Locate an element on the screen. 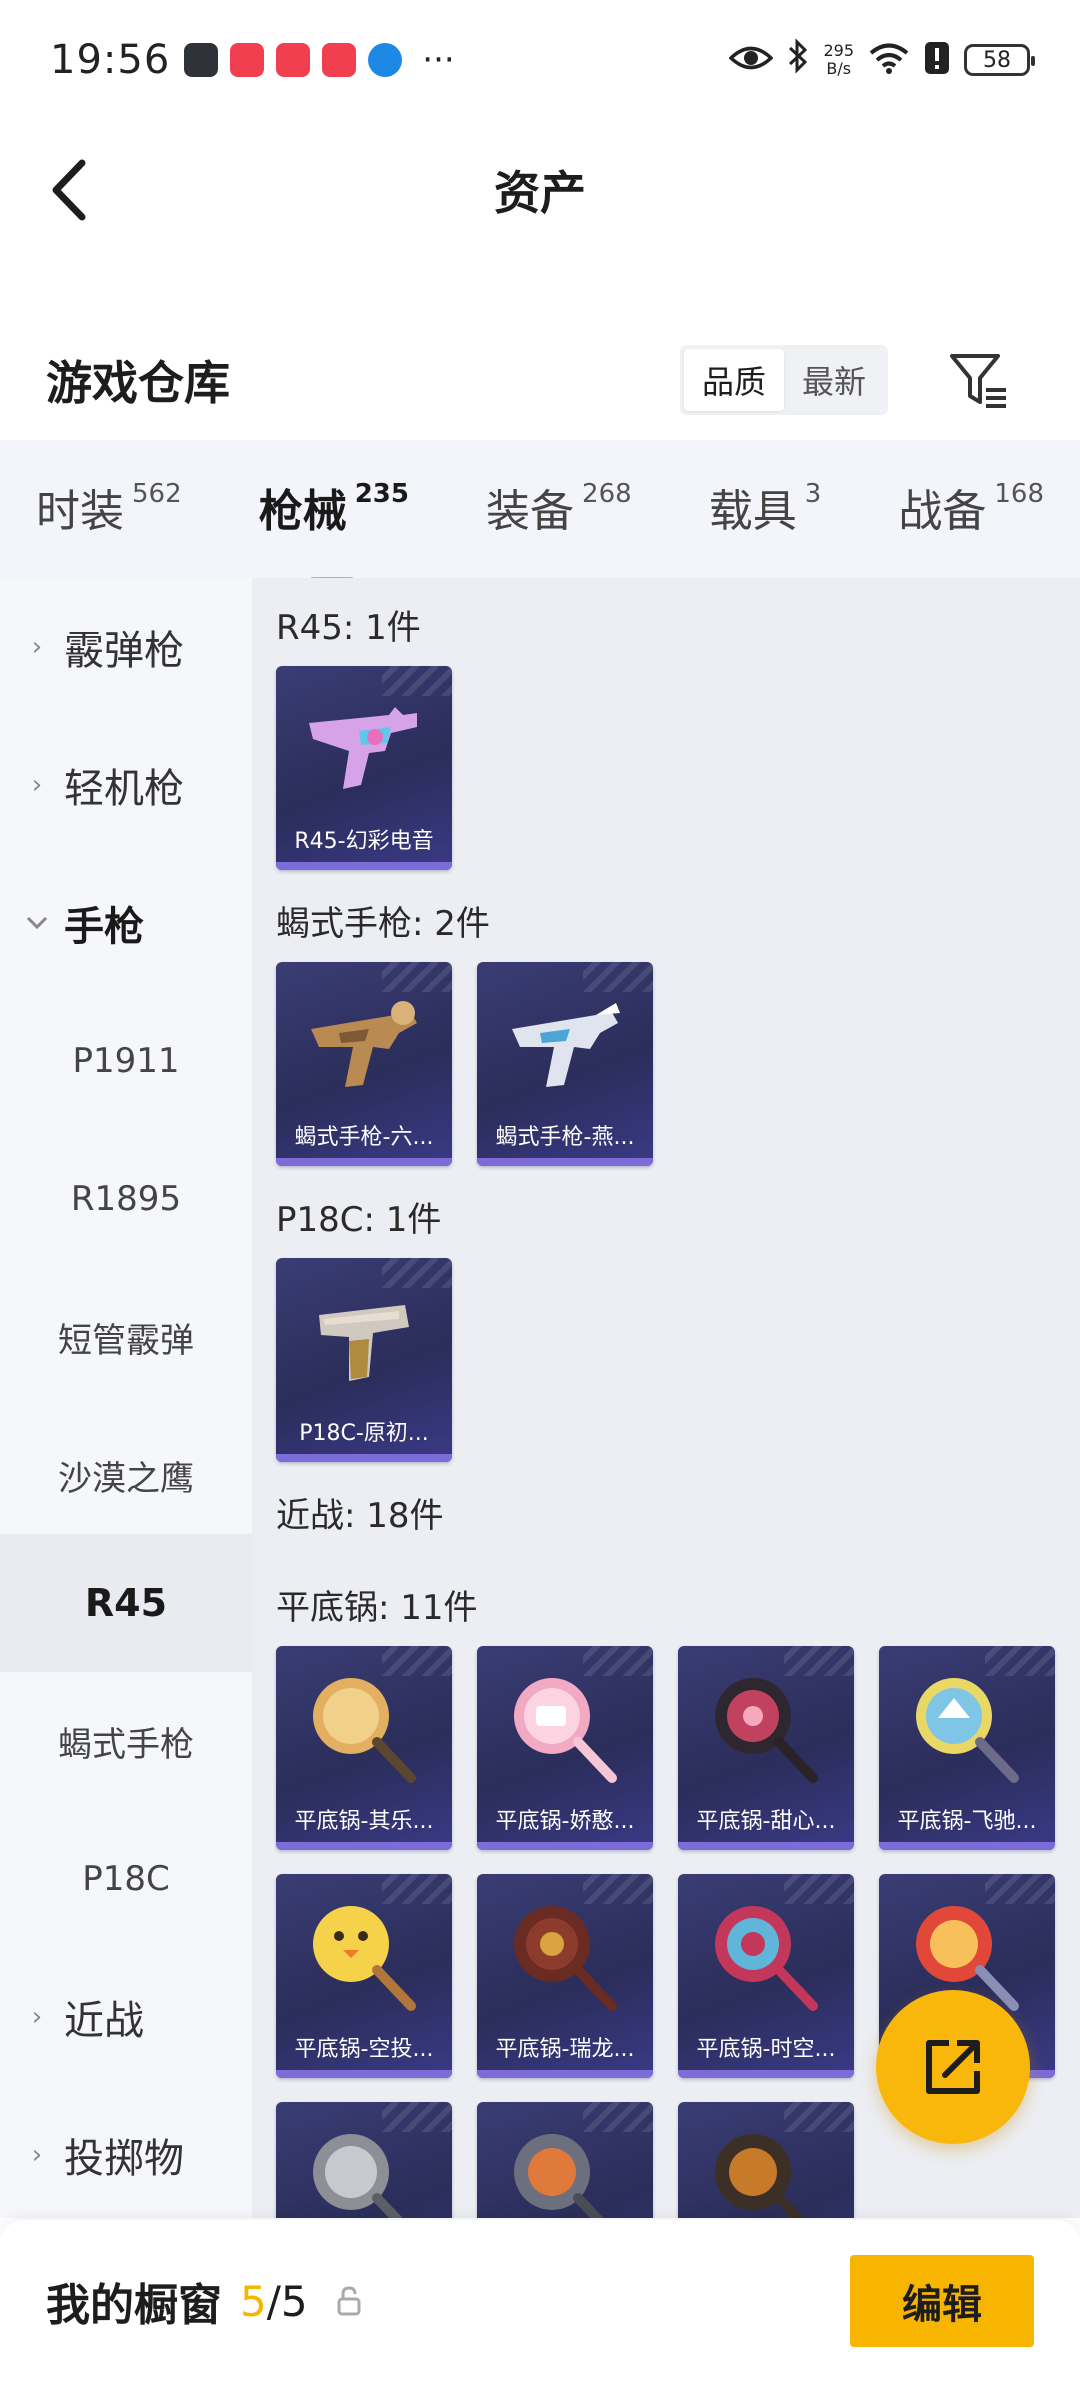 The width and height of the screenshot is (1080, 2382). item-card: R45-幻彩电音 is located at coordinates (364, 768).